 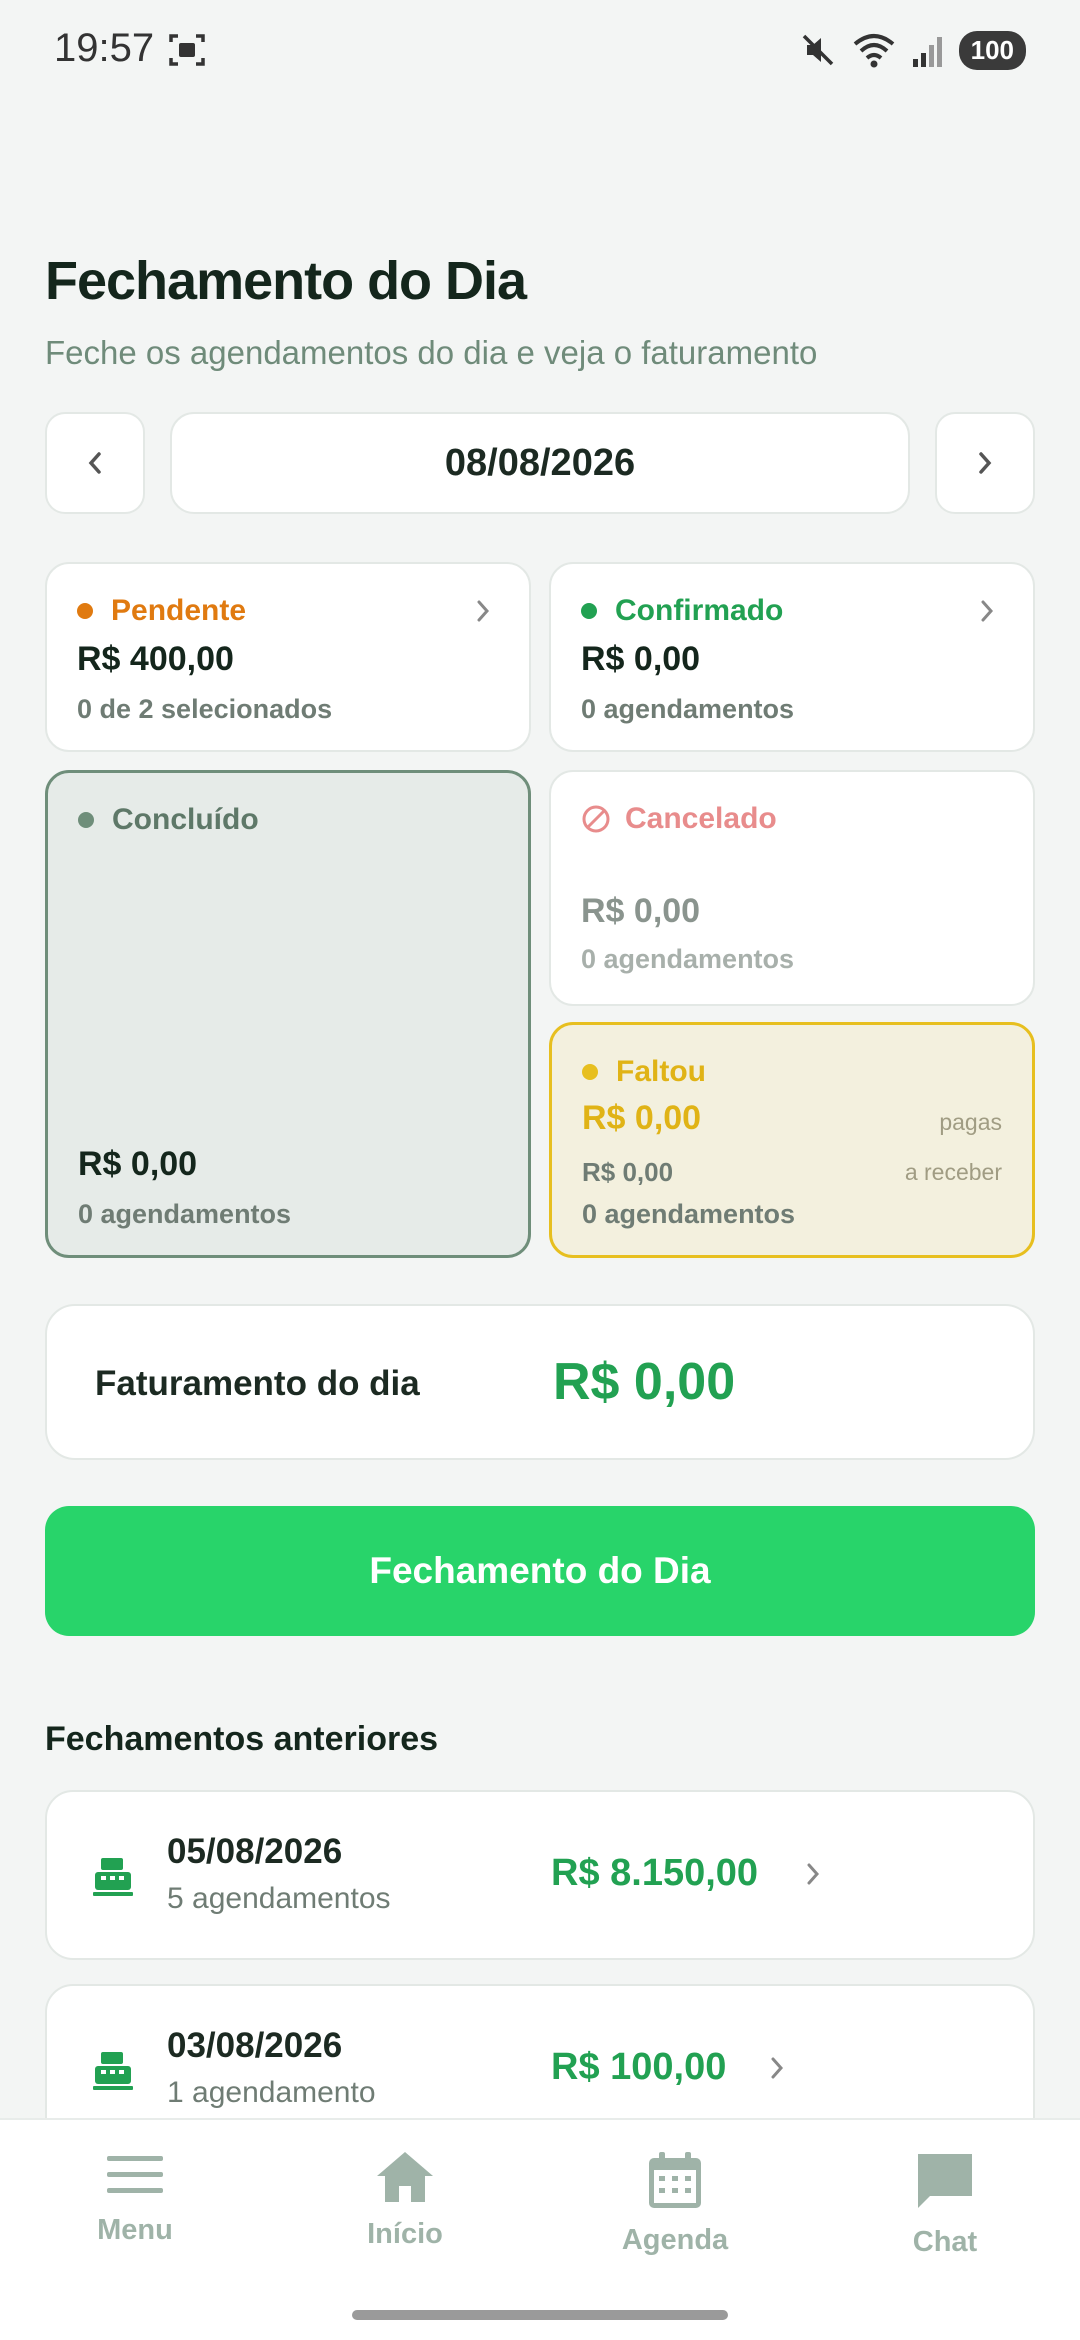 What do you see at coordinates (689, 1214) in the screenshot?
I see `card-faltou-meta: 0 agendamentos` at bounding box center [689, 1214].